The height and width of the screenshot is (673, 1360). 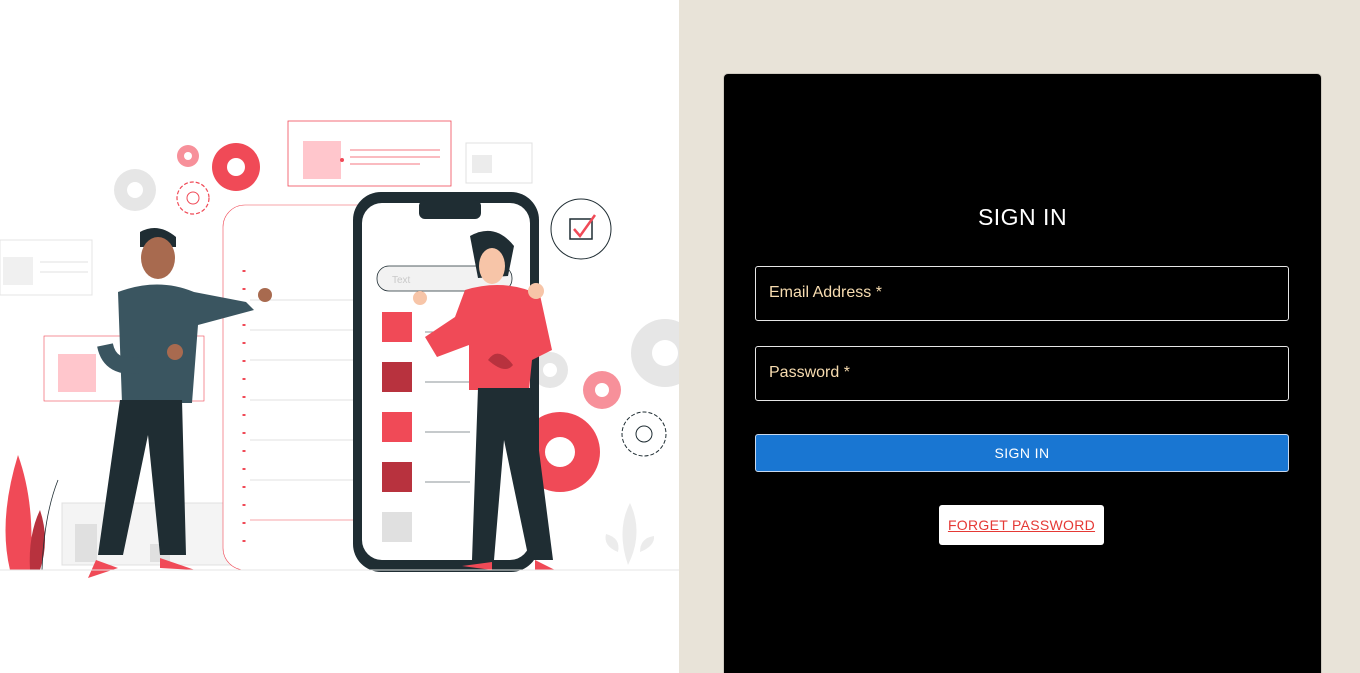 I want to click on gear-icon-red-small, so click(x=188, y=156).